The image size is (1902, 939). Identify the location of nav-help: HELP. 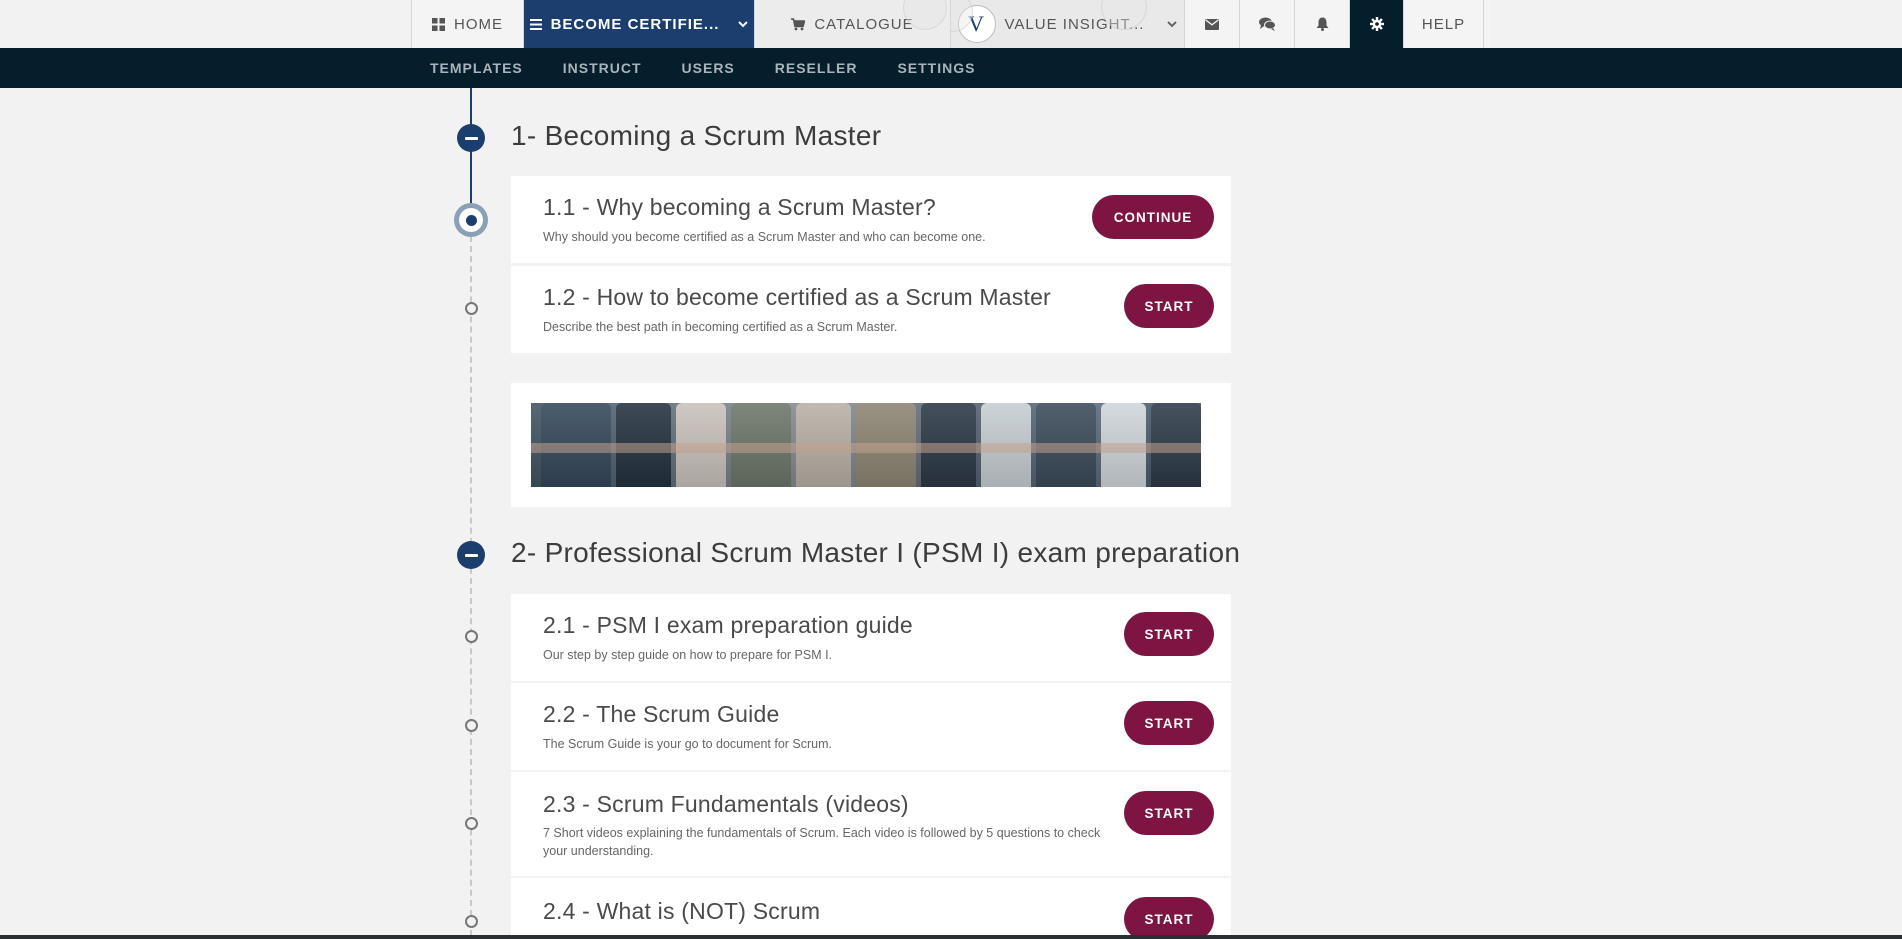
(1444, 24).